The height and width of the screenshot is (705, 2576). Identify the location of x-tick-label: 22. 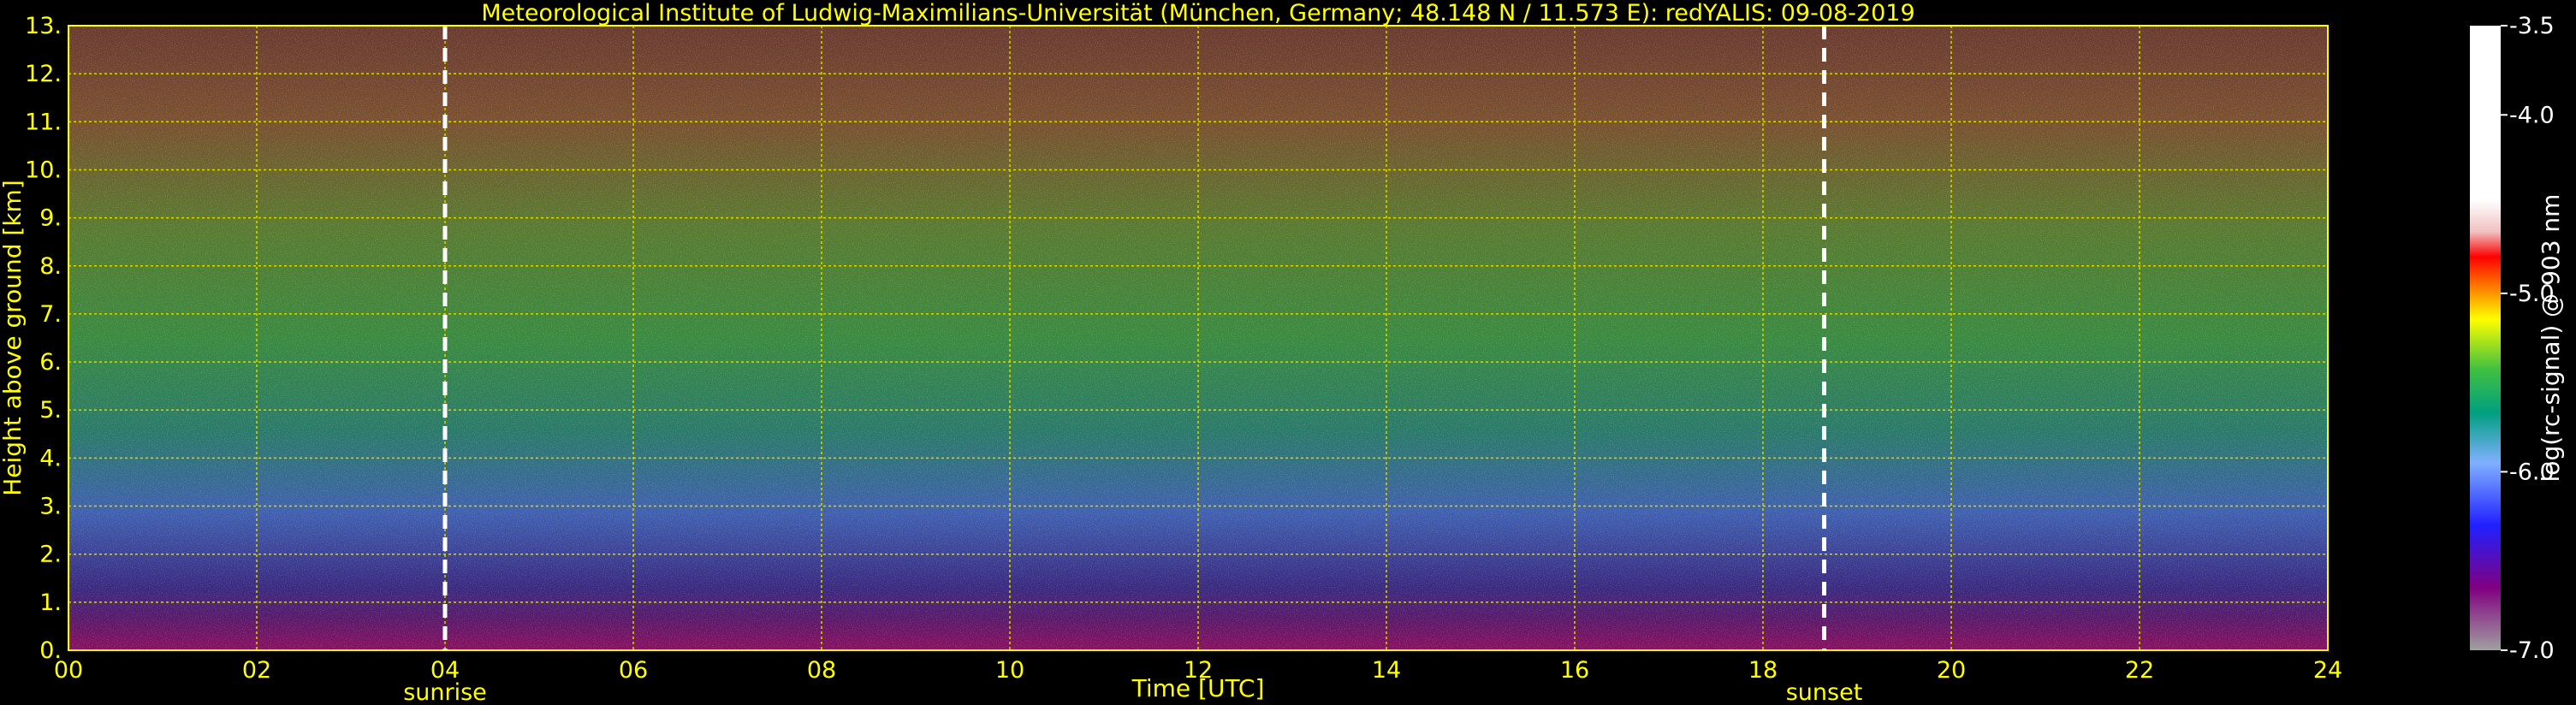
(2139, 670).